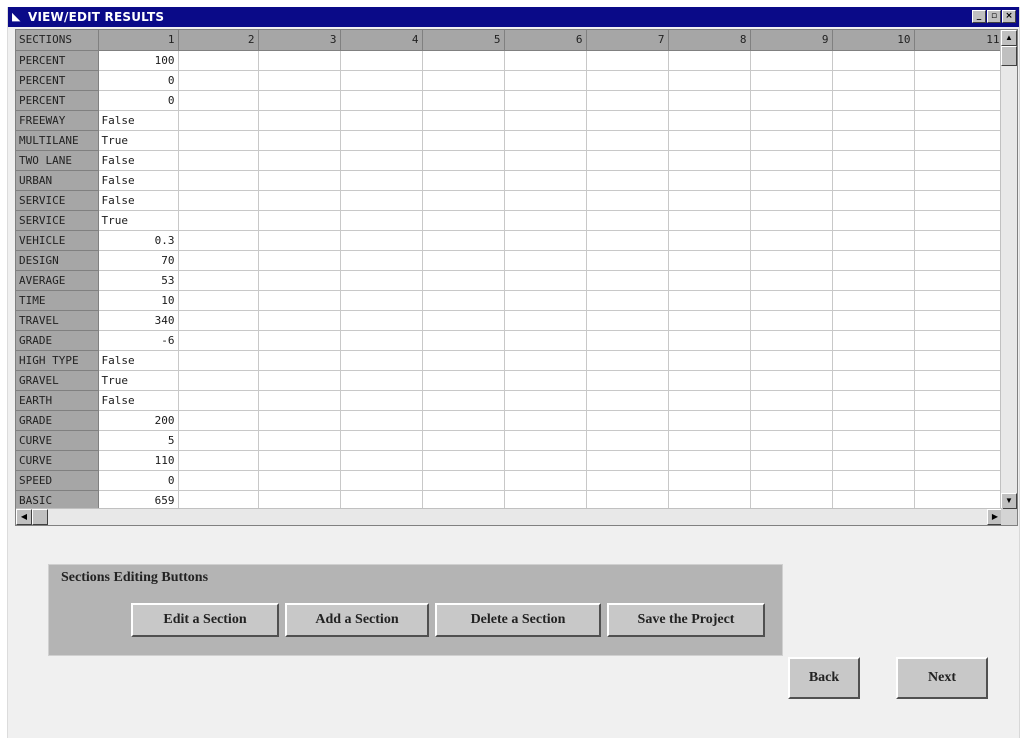 This screenshot has width=1027, height=738. I want to click on grid-cell: 5, so click(138, 440).